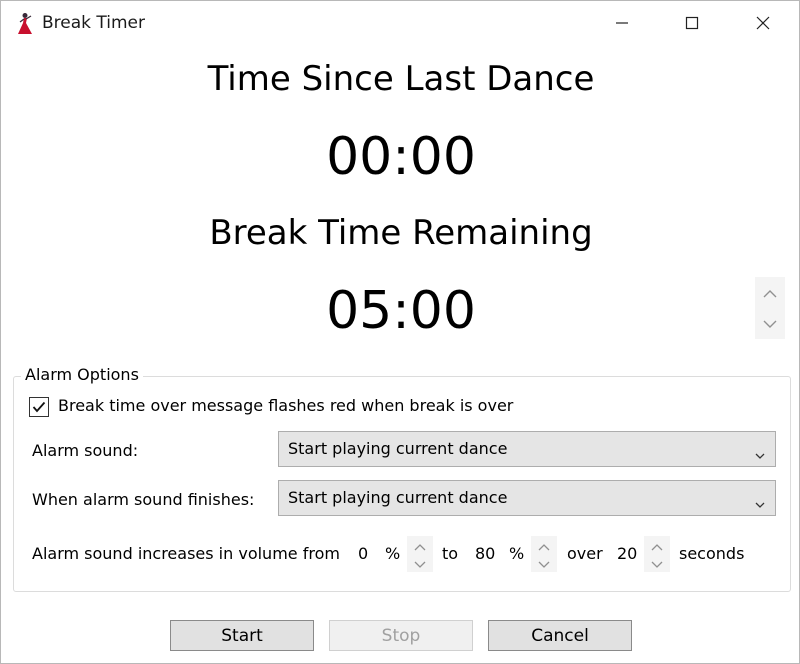 This screenshot has width=800, height=664. I want to click on title-bar: Break Timer, so click(400, 24).